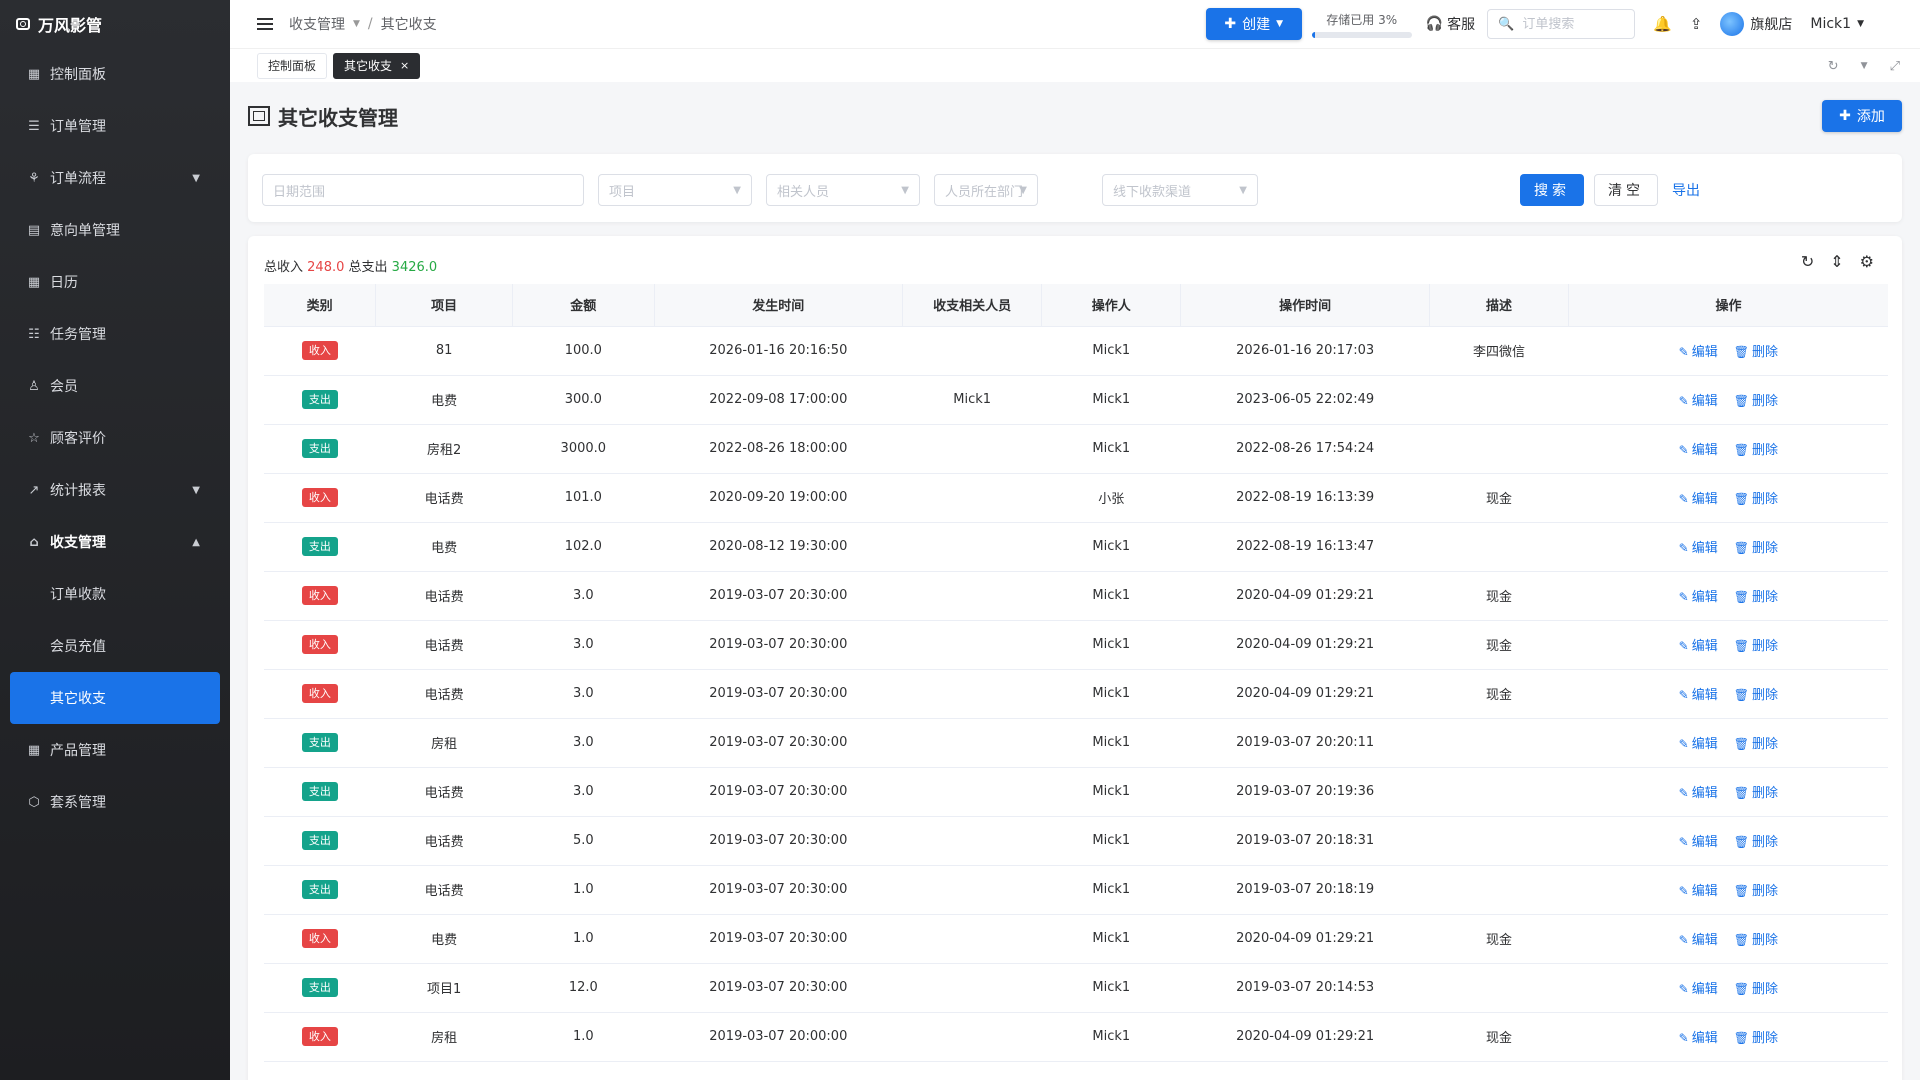 The image size is (1920, 1080). Describe the element at coordinates (1662, 24) in the screenshot. I see `bell-icon: 🔔` at that location.